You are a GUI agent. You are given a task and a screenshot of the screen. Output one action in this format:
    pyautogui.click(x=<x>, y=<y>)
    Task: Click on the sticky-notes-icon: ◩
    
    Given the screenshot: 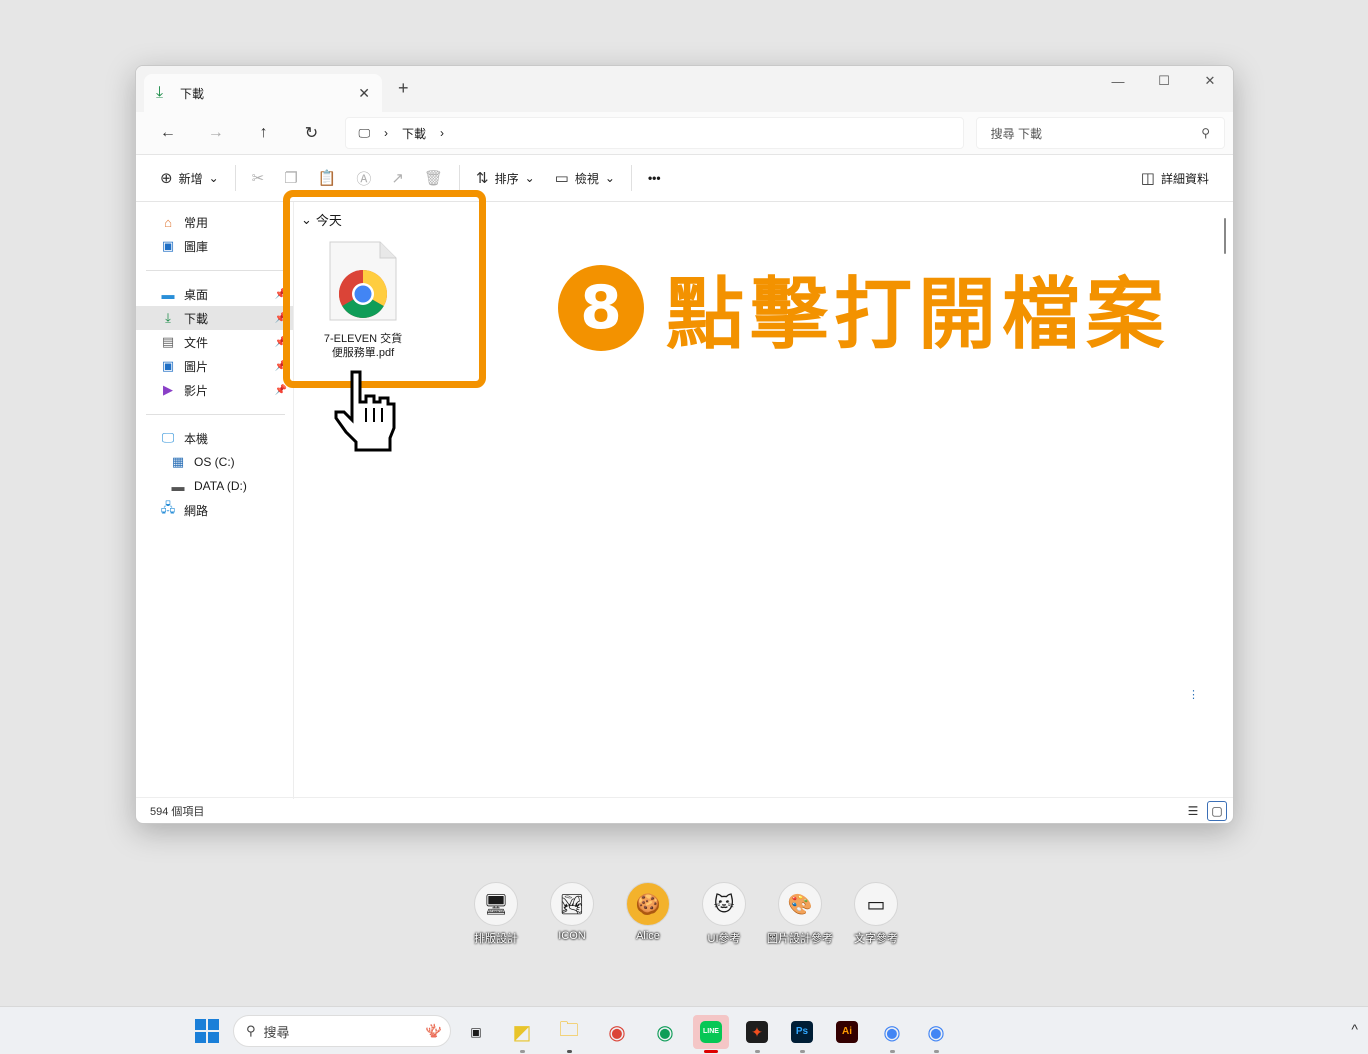 What is the action you would take?
    pyautogui.click(x=522, y=1034)
    